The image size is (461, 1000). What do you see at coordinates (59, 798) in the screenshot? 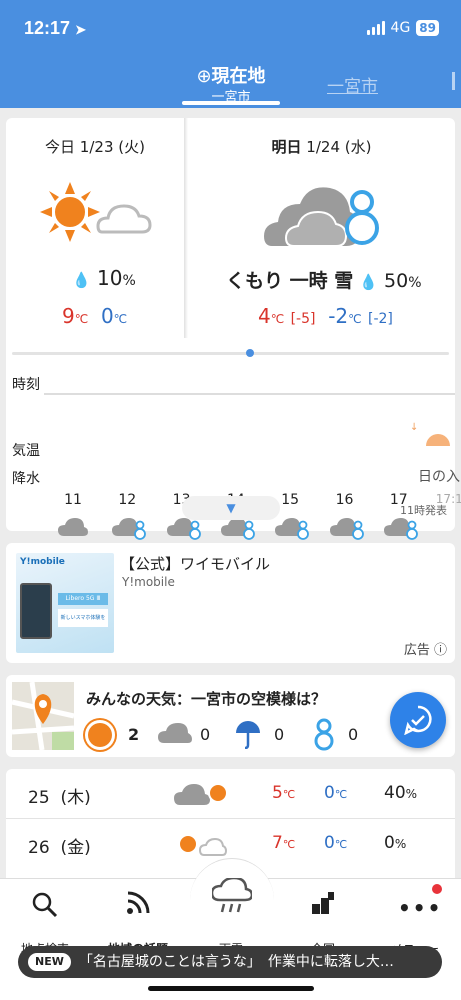
I see `weekly-day: 25 (木)` at bounding box center [59, 798].